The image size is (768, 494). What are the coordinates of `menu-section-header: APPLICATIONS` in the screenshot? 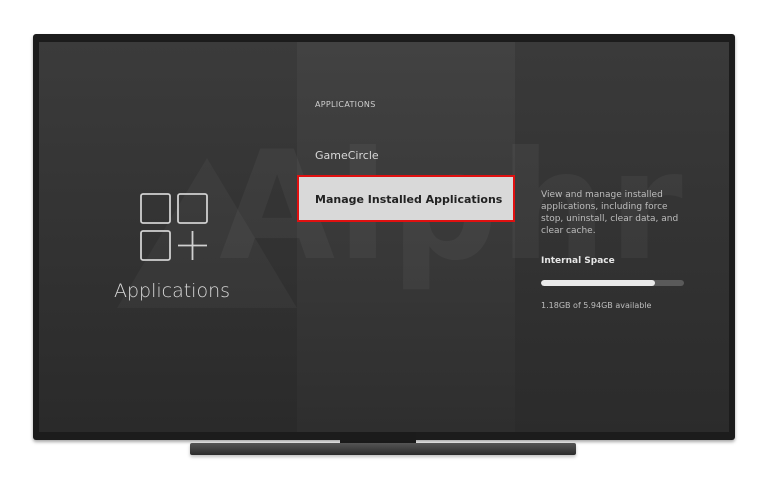 It's located at (345, 104).